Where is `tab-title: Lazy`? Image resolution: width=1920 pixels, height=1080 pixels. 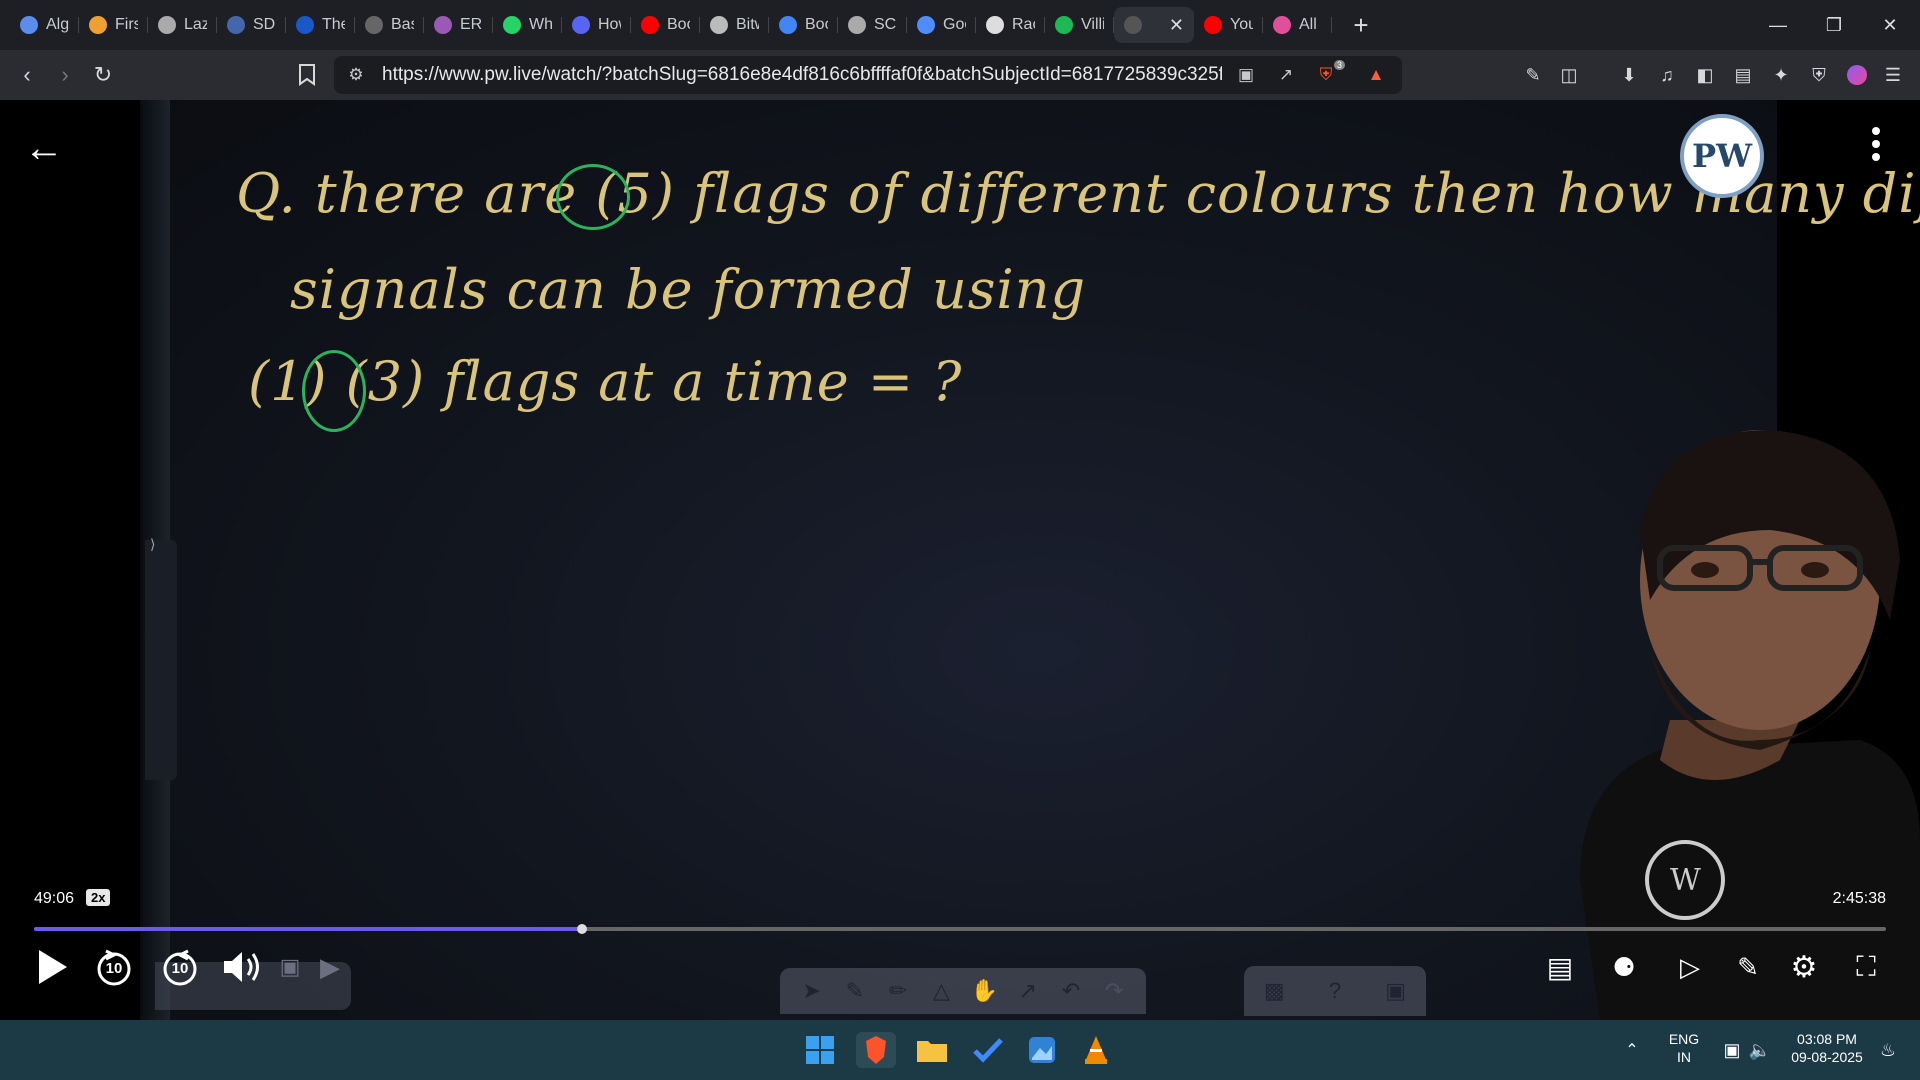
tab-title: Lazy is located at coordinates (195, 24).